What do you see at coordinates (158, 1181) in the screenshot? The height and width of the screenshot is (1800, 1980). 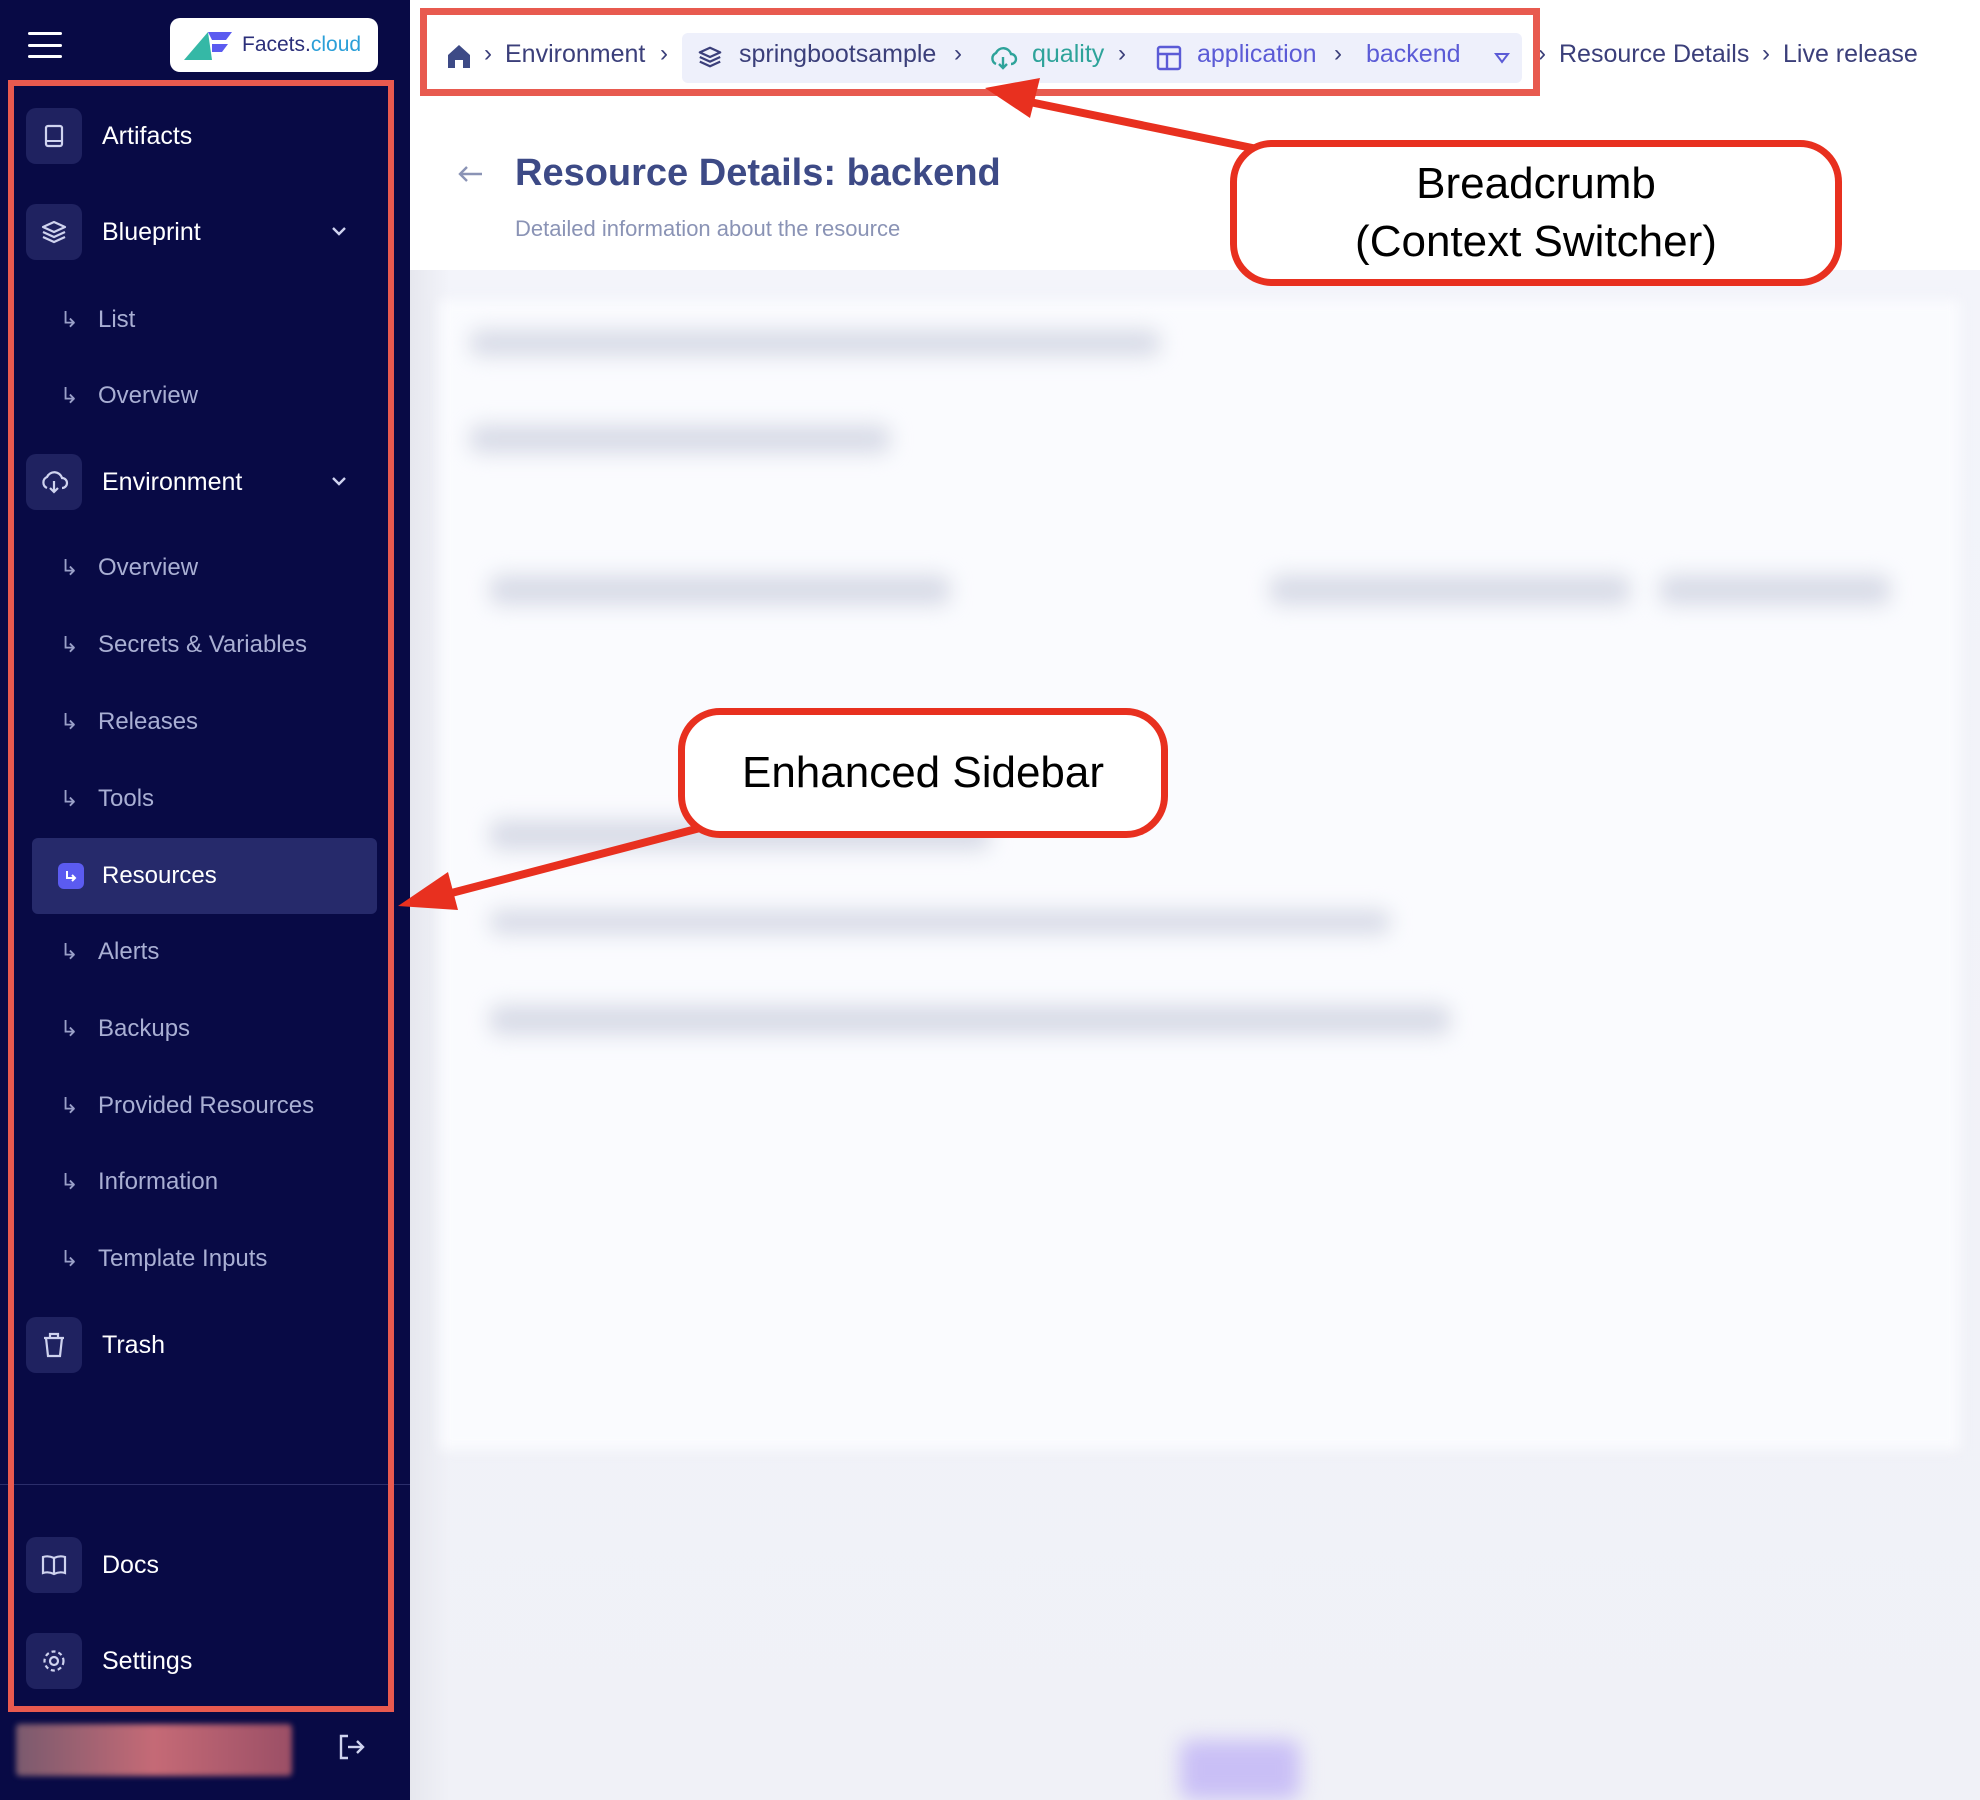 I see `sidebar-item-label: Information` at bounding box center [158, 1181].